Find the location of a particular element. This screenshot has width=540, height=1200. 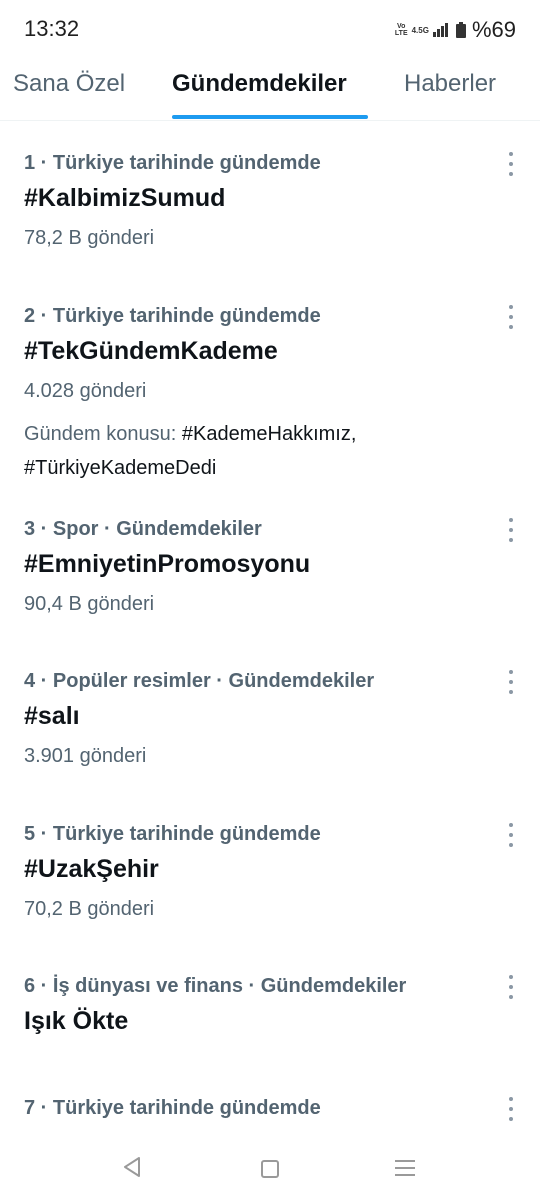

trend-post-count: 90,4 B gönderi is located at coordinates (89, 604).